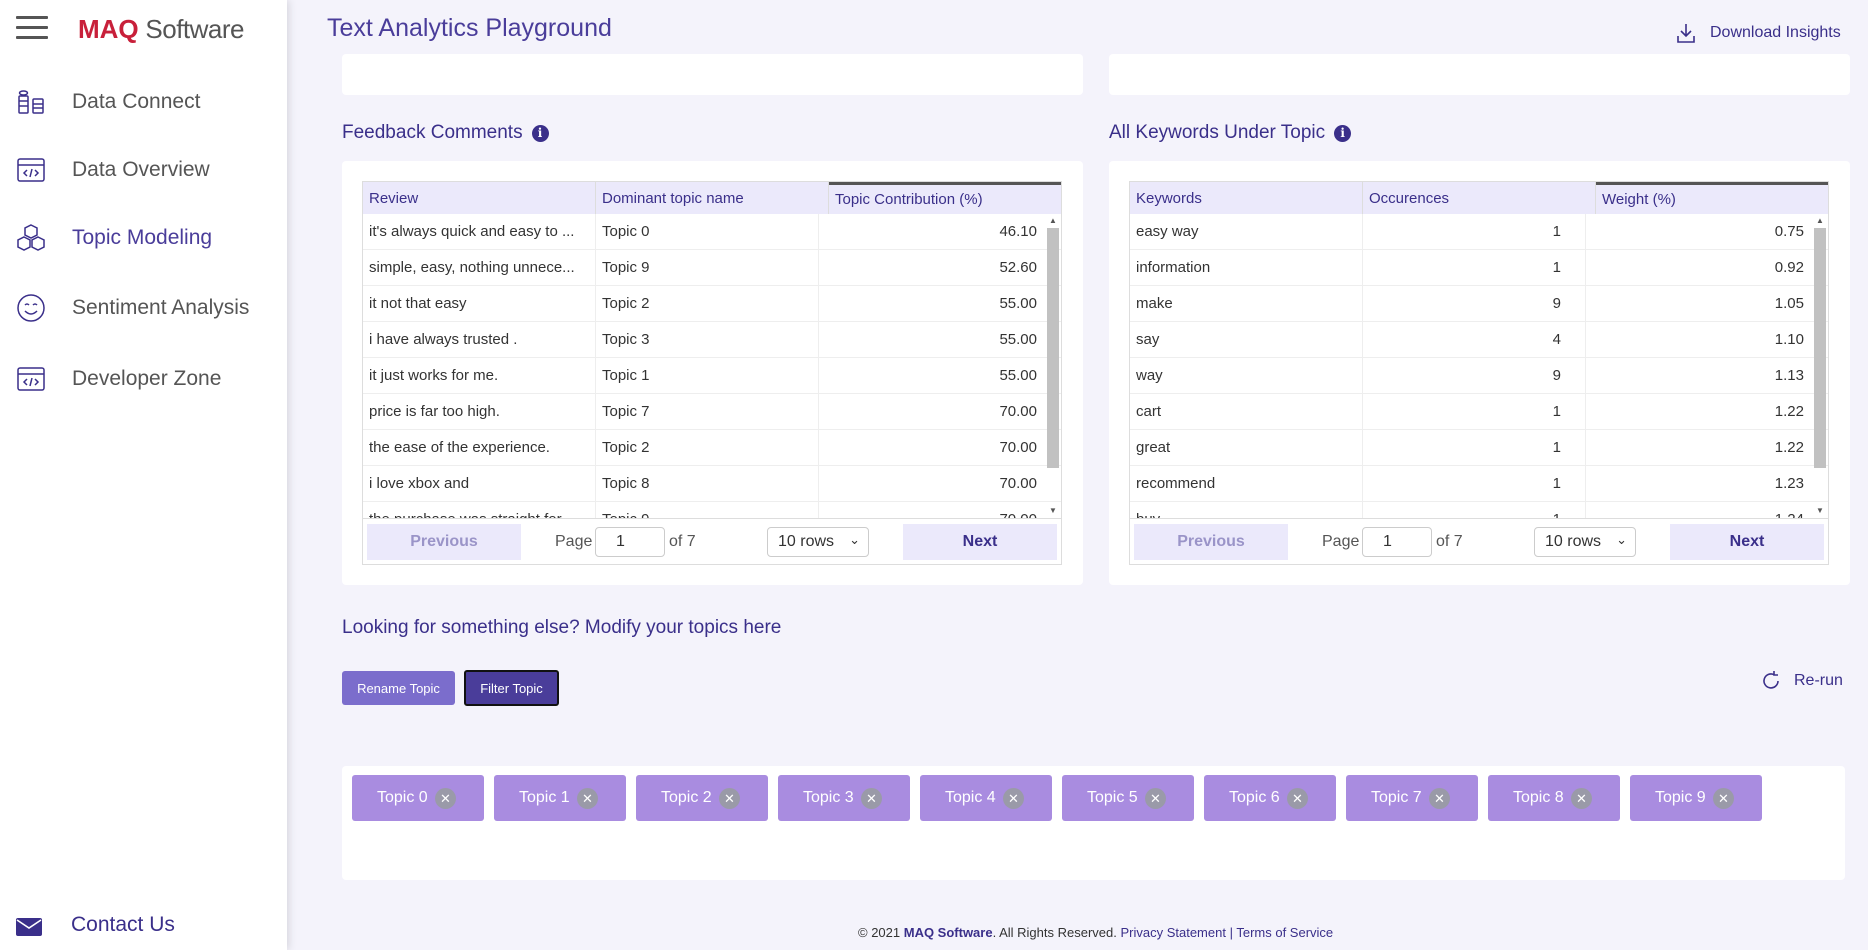 The image size is (1868, 950). Describe the element at coordinates (1479, 509) in the screenshot. I see `table-row: buy11.24` at that location.